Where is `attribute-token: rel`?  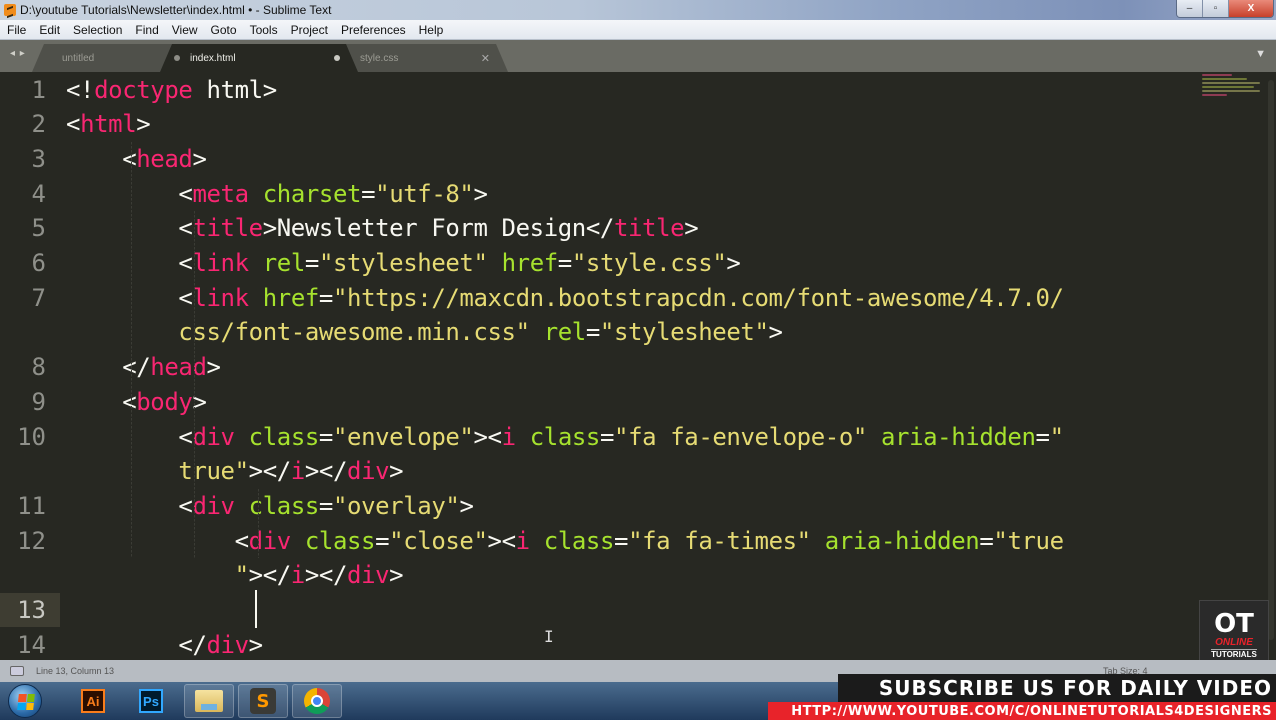
attribute-token: rel is located at coordinates (284, 263).